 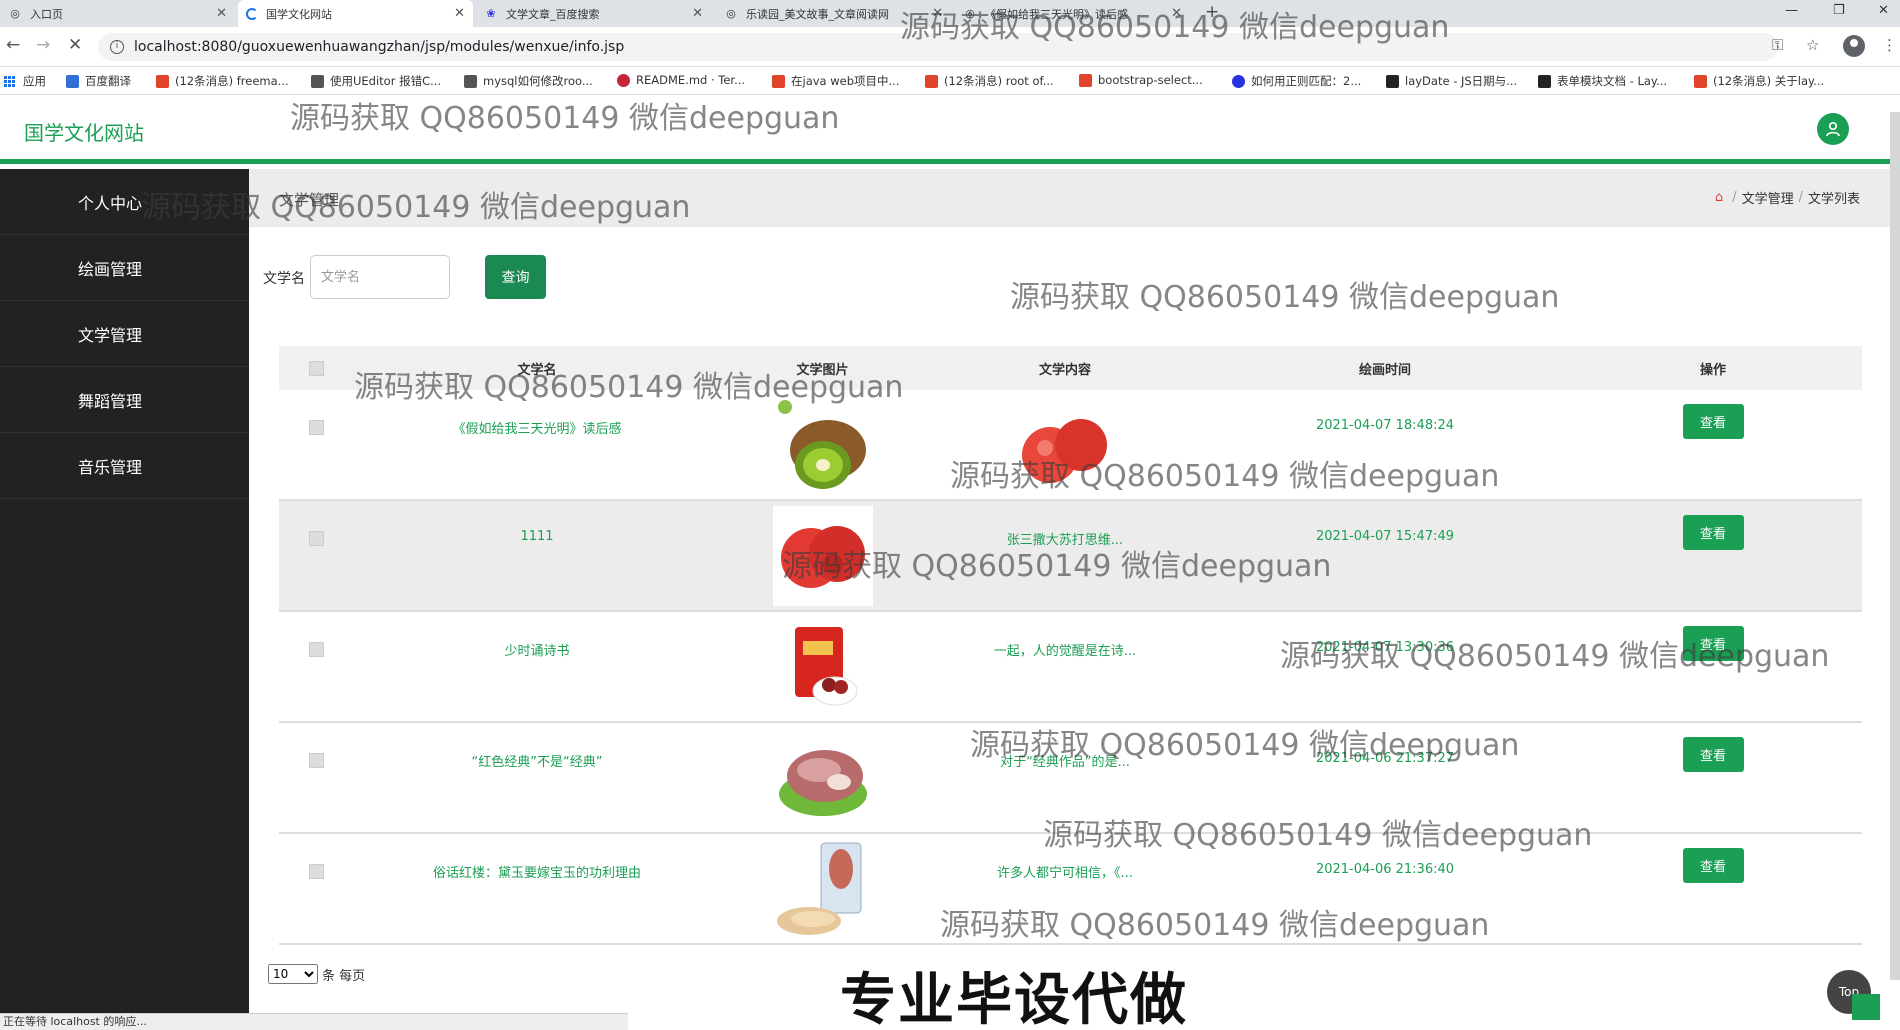 What do you see at coordinates (380, 277) in the screenshot?
I see `search-input` at bounding box center [380, 277].